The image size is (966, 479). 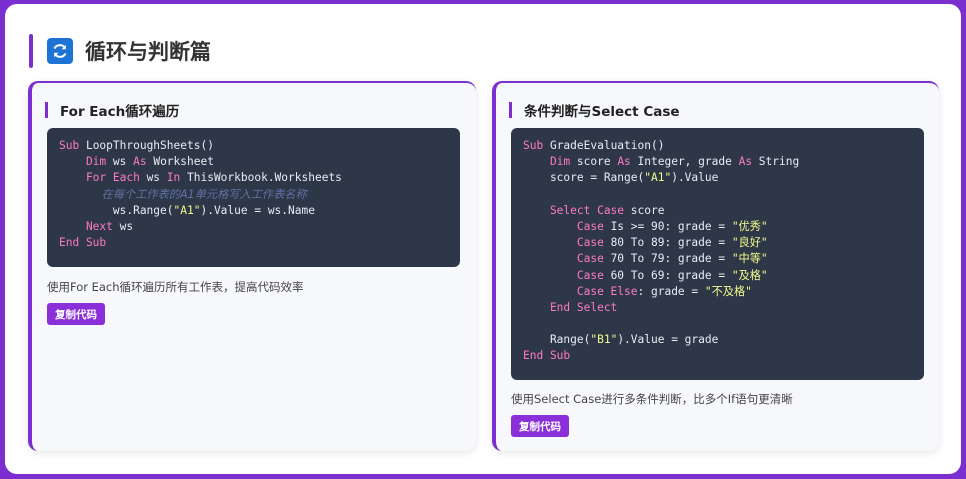 I want to click on code-token: In, so click(x=176, y=178).